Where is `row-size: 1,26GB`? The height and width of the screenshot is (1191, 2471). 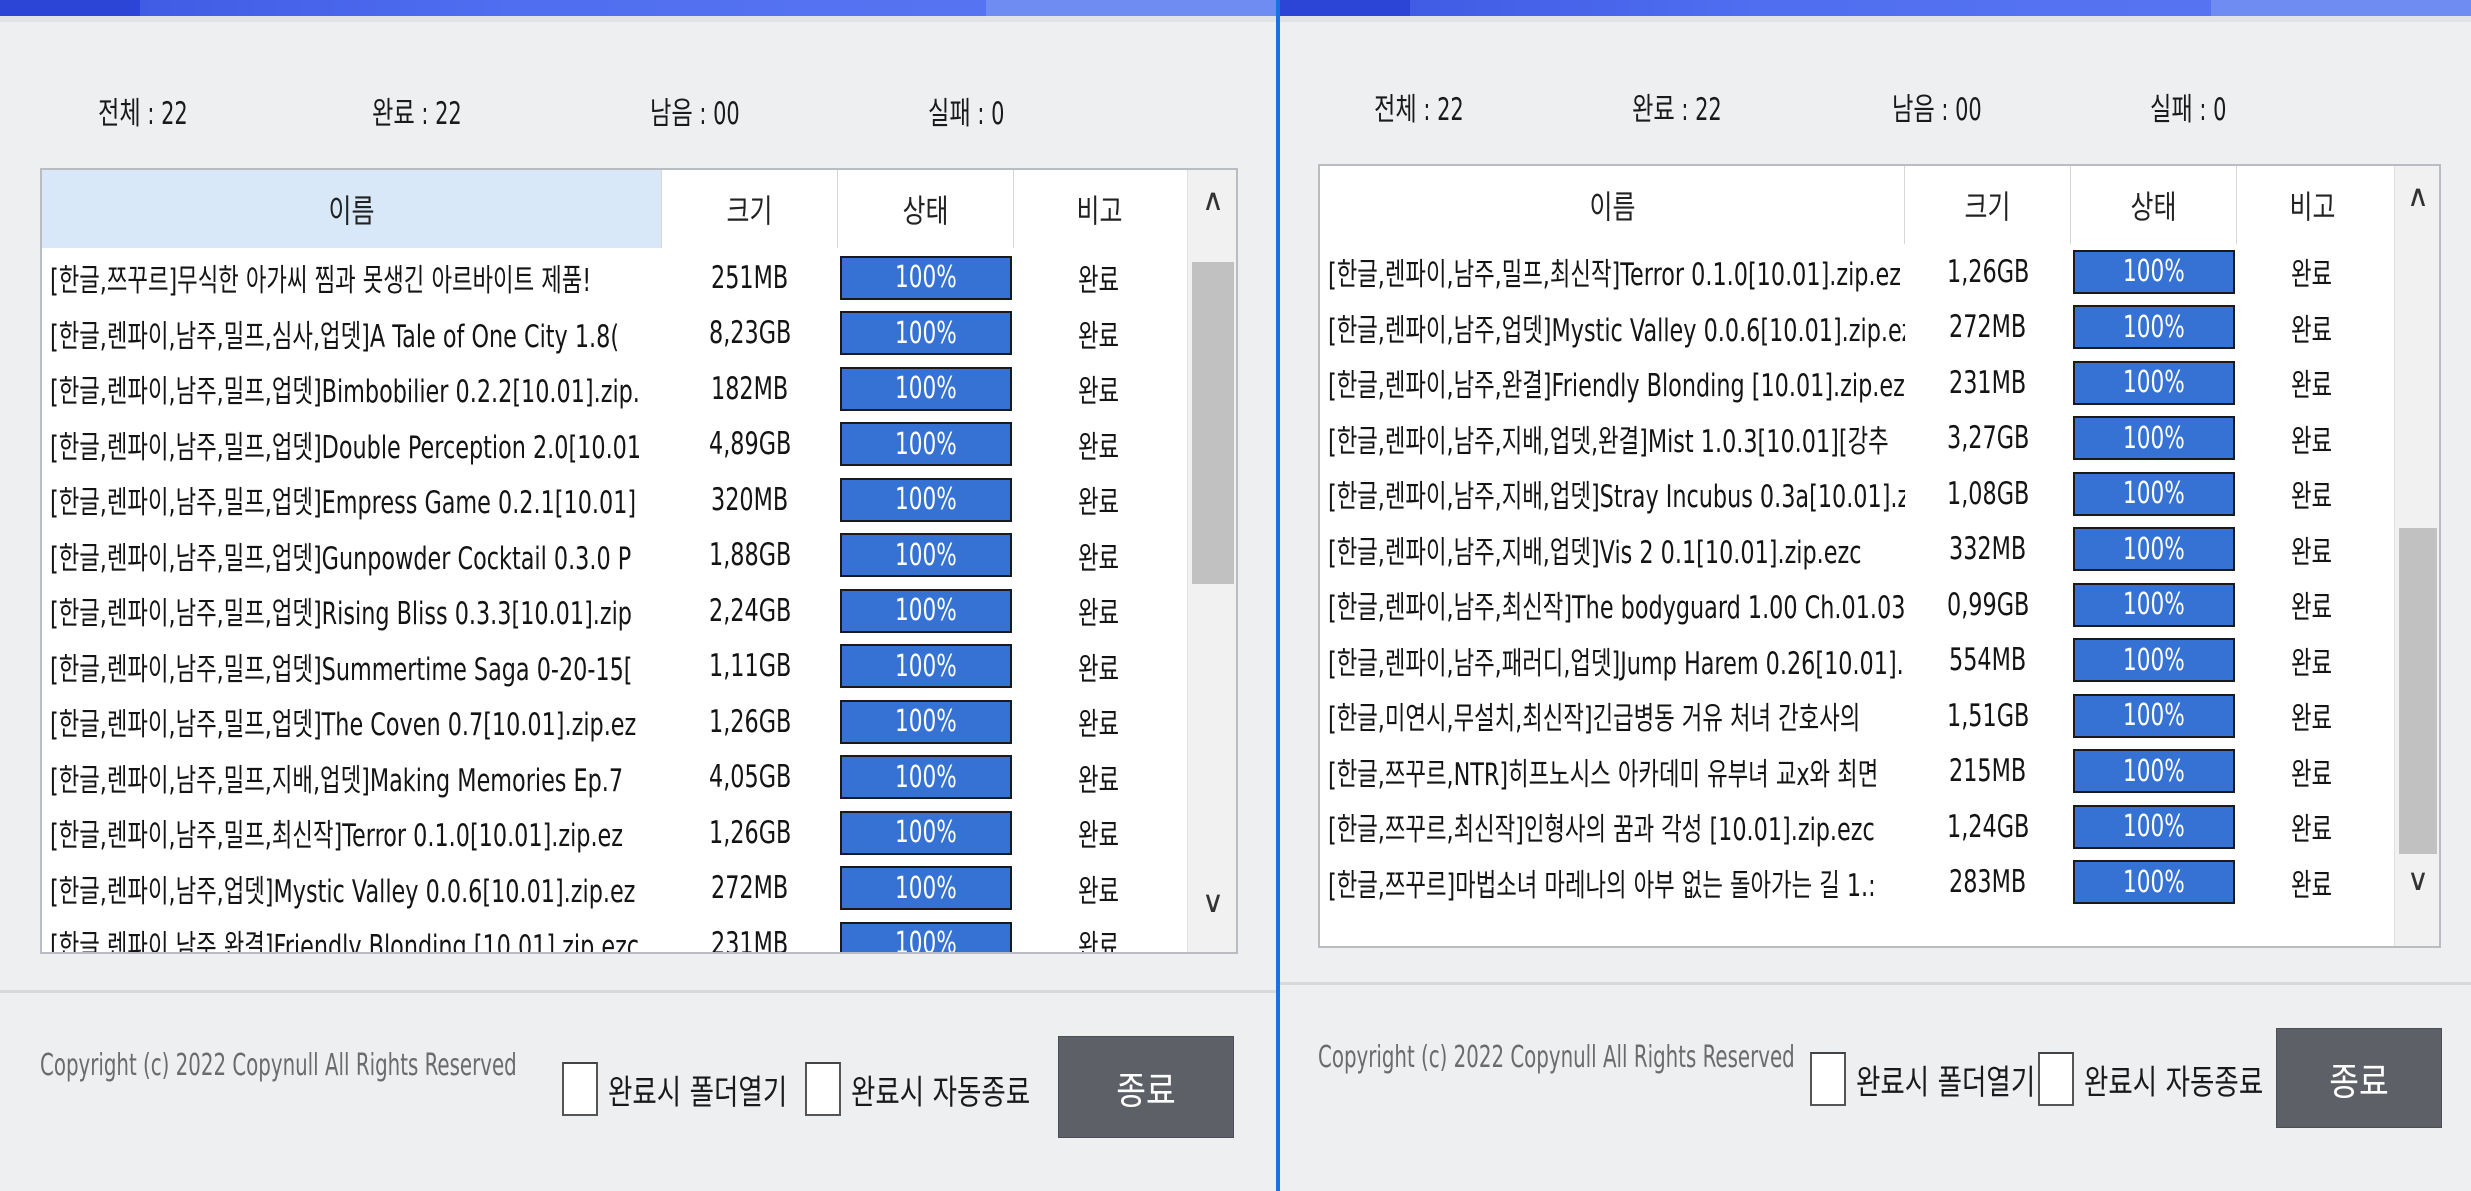 row-size: 1,26GB is located at coordinates (750, 832).